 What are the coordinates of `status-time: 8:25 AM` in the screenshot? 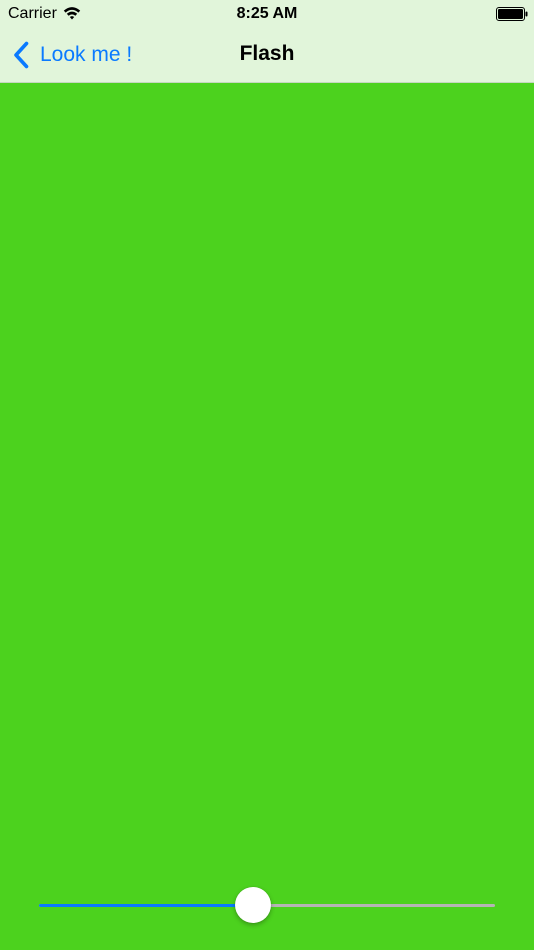 It's located at (267, 13).